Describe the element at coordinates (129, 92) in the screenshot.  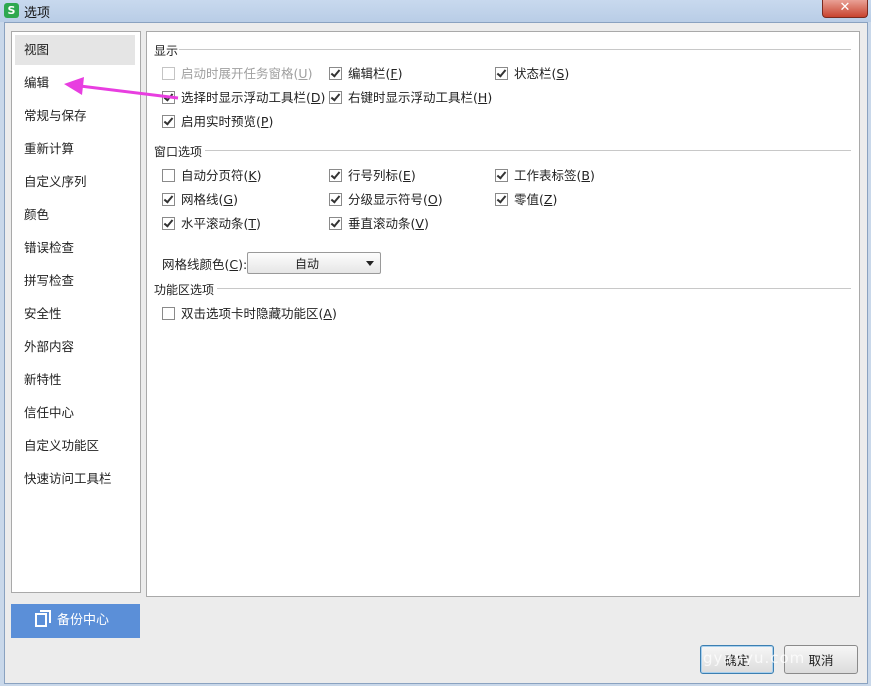
I see `annotation-arrow-line` at that location.